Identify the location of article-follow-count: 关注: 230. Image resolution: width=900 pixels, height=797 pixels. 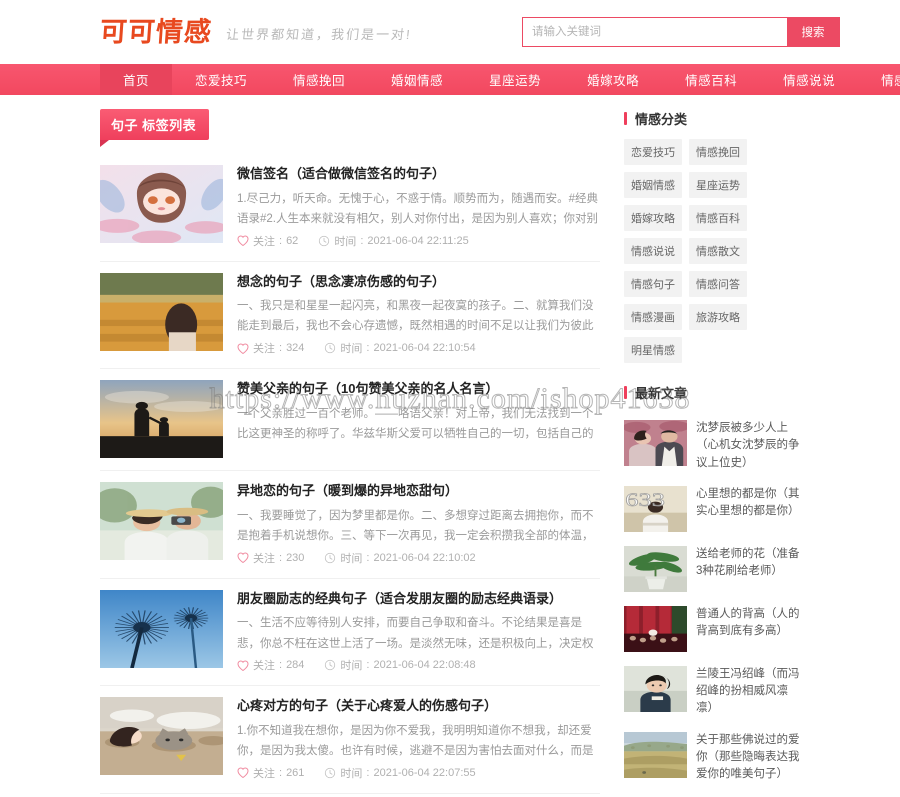
(270, 558).